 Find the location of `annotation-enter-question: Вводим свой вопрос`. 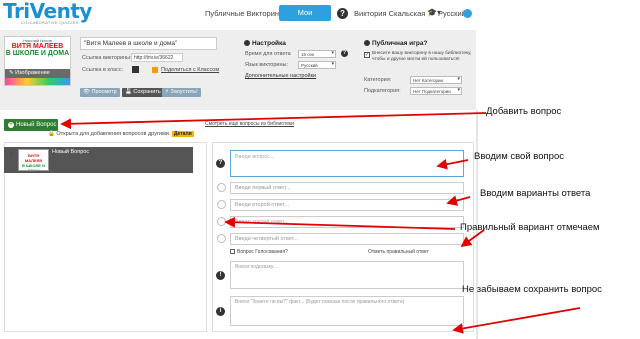

annotation-enter-question: Вводим свой вопрос is located at coordinates (519, 156).